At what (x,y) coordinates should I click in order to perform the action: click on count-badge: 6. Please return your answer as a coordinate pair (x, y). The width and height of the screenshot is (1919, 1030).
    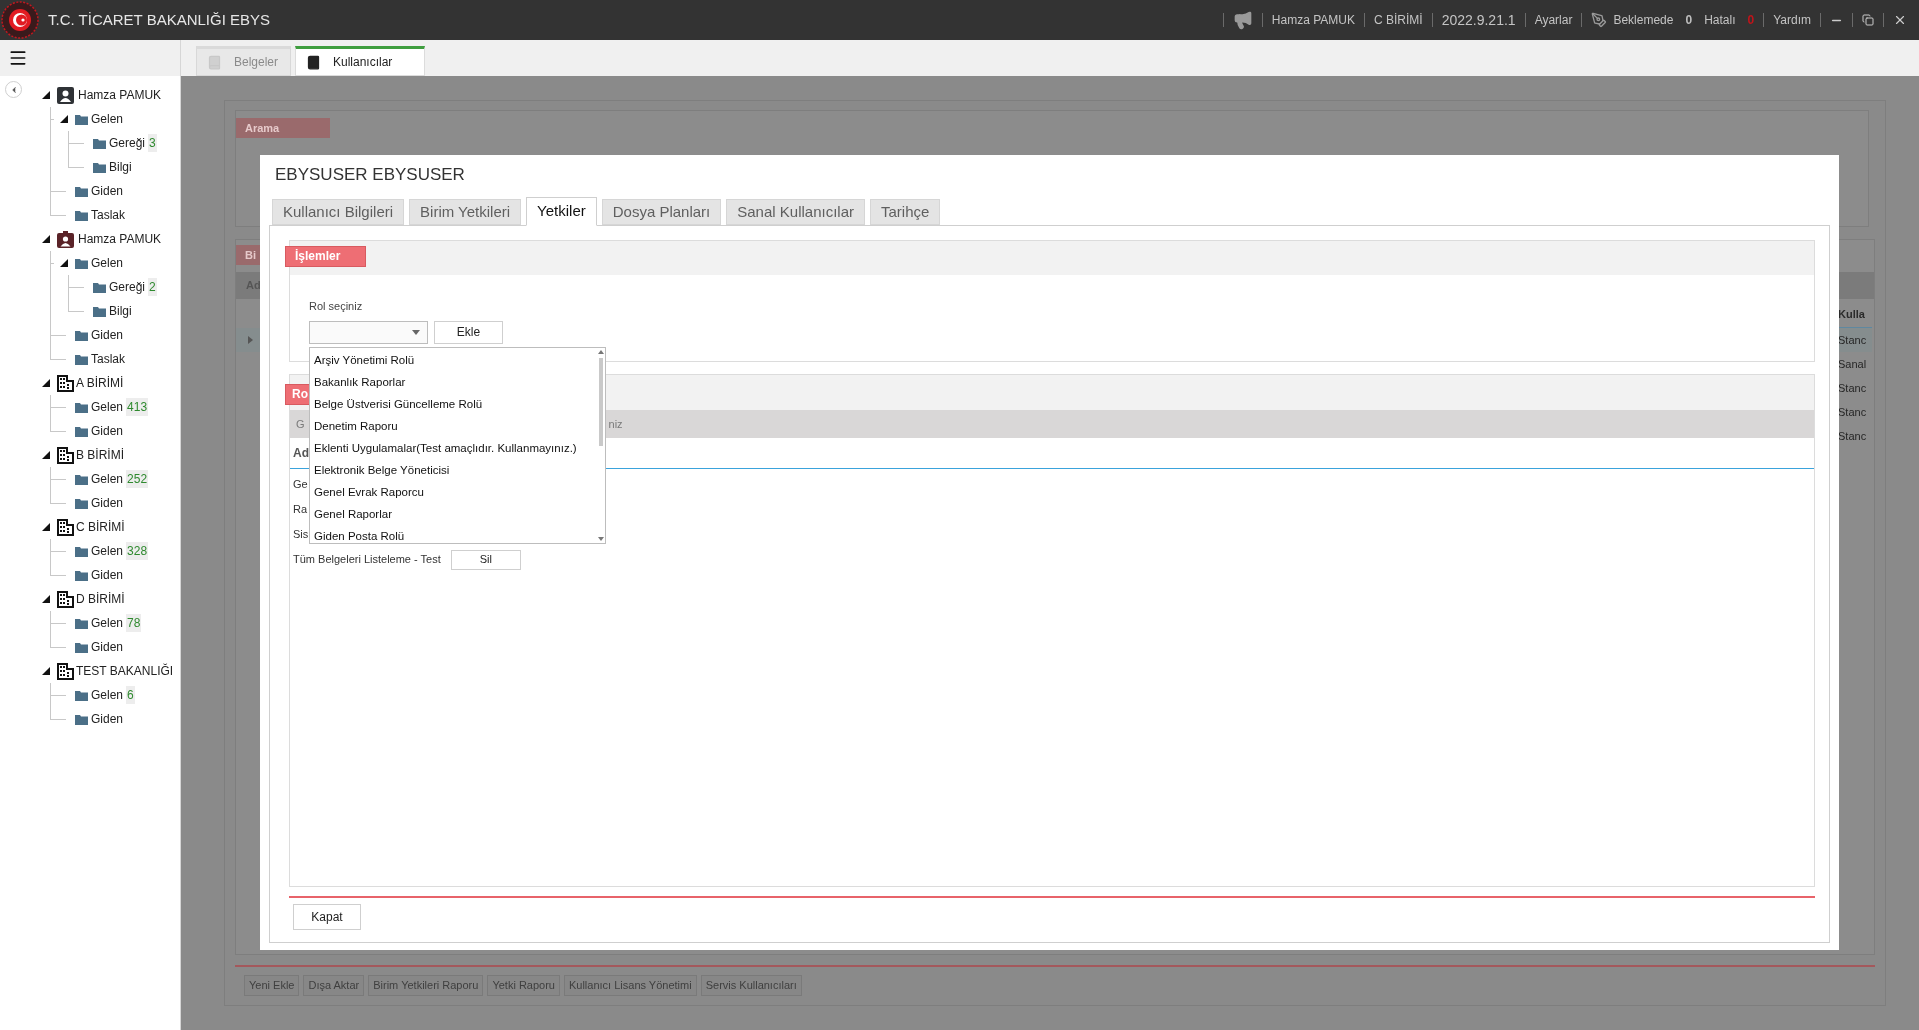
    Looking at the image, I should click on (130, 695).